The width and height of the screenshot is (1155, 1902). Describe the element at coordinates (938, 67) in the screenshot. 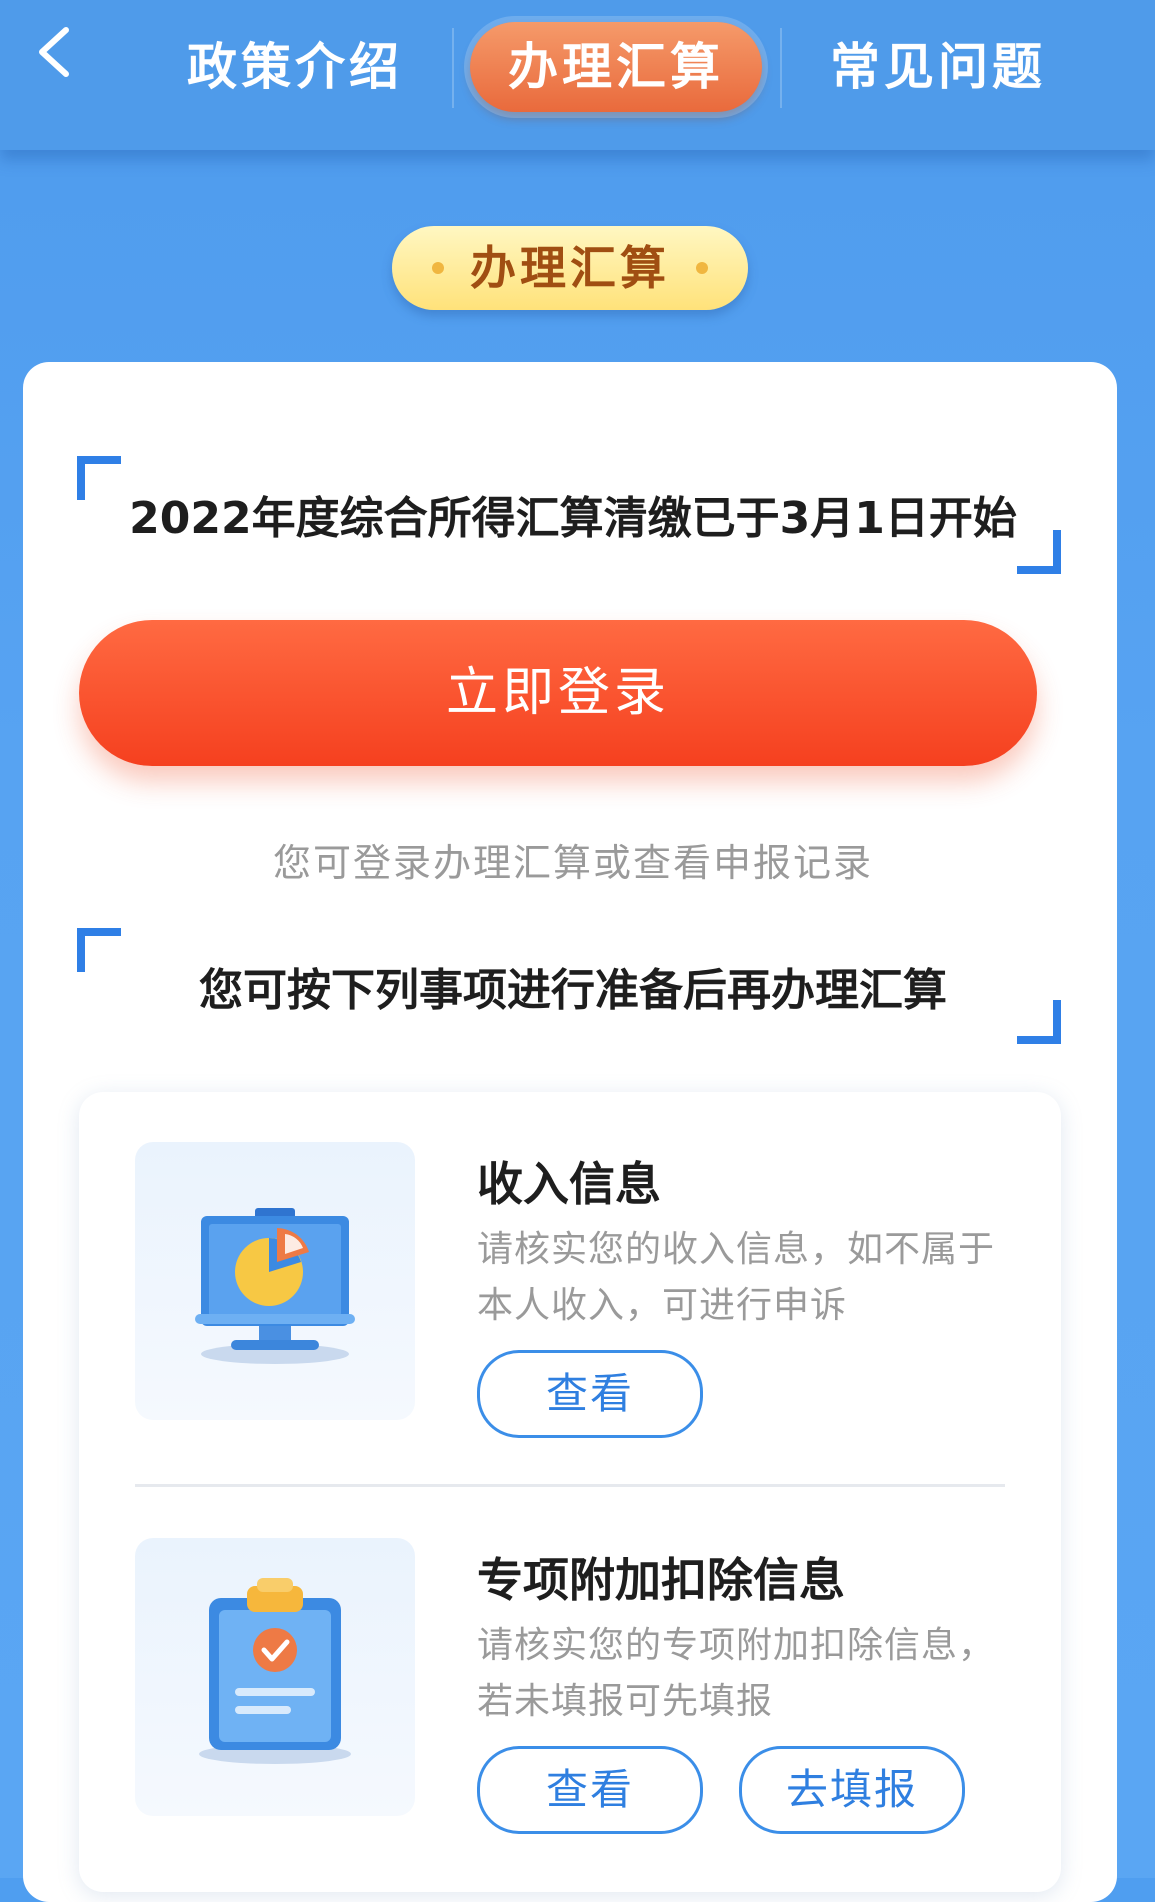

I see `tab-faq: 常见问题` at that location.